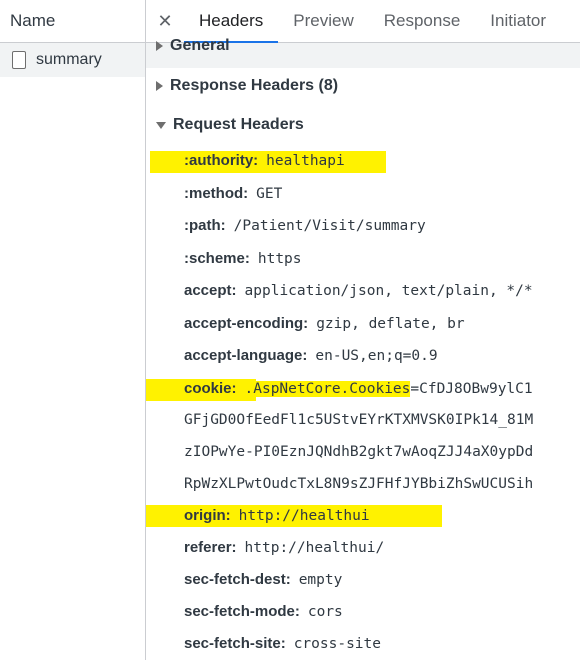 This screenshot has height=660, width=580. Describe the element at coordinates (207, 515) in the screenshot. I see `header-name: origin:` at that location.